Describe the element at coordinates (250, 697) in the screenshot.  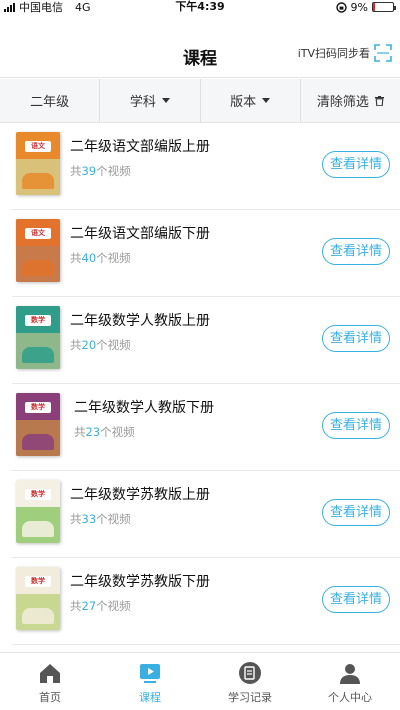
I see `tab-record-label: 学习记录` at that location.